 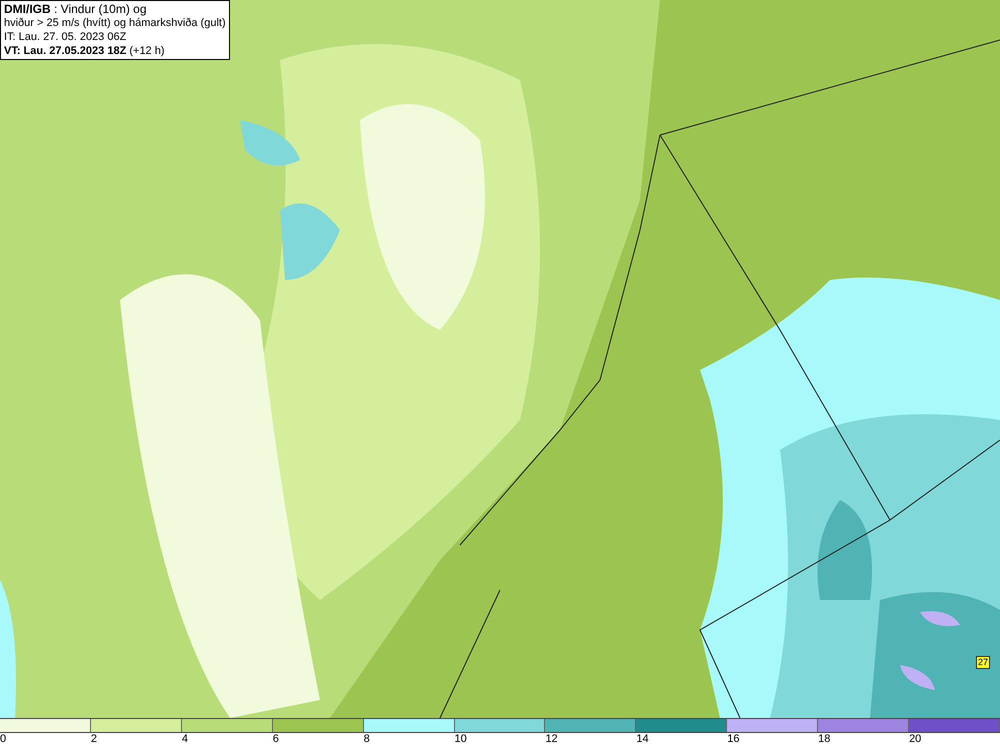 What do you see at coordinates (76, 9) in the screenshot?
I see `title-line: DMI/IGB : Vindur (10m) og` at bounding box center [76, 9].